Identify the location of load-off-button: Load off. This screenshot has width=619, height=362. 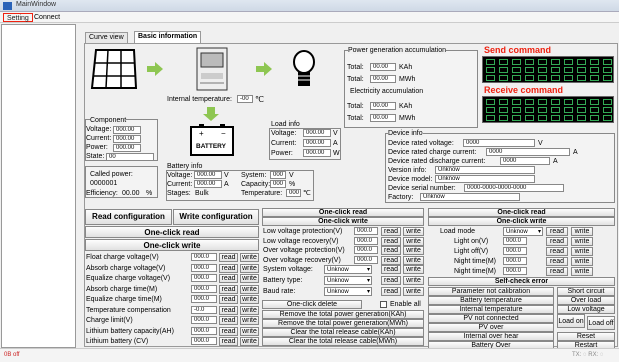
(601, 323).